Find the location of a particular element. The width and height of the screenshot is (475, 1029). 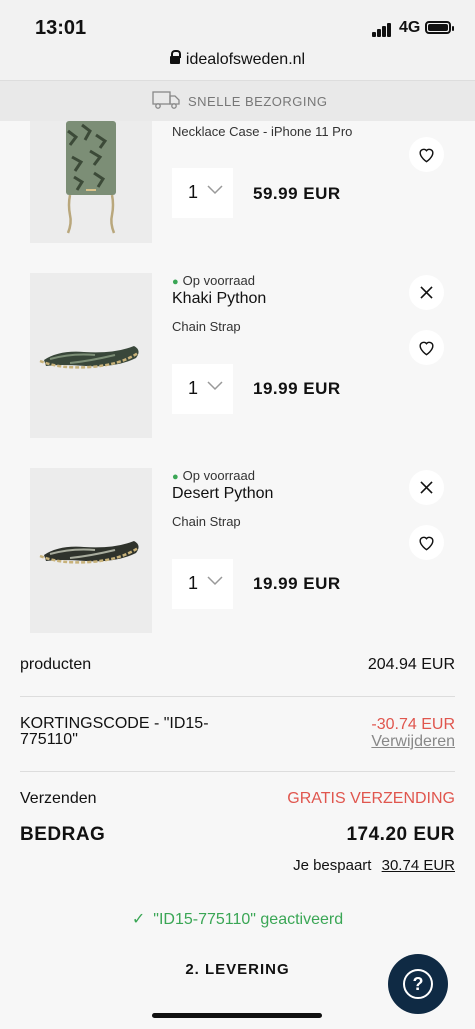

battery-icon is located at coordinates (439, 27).